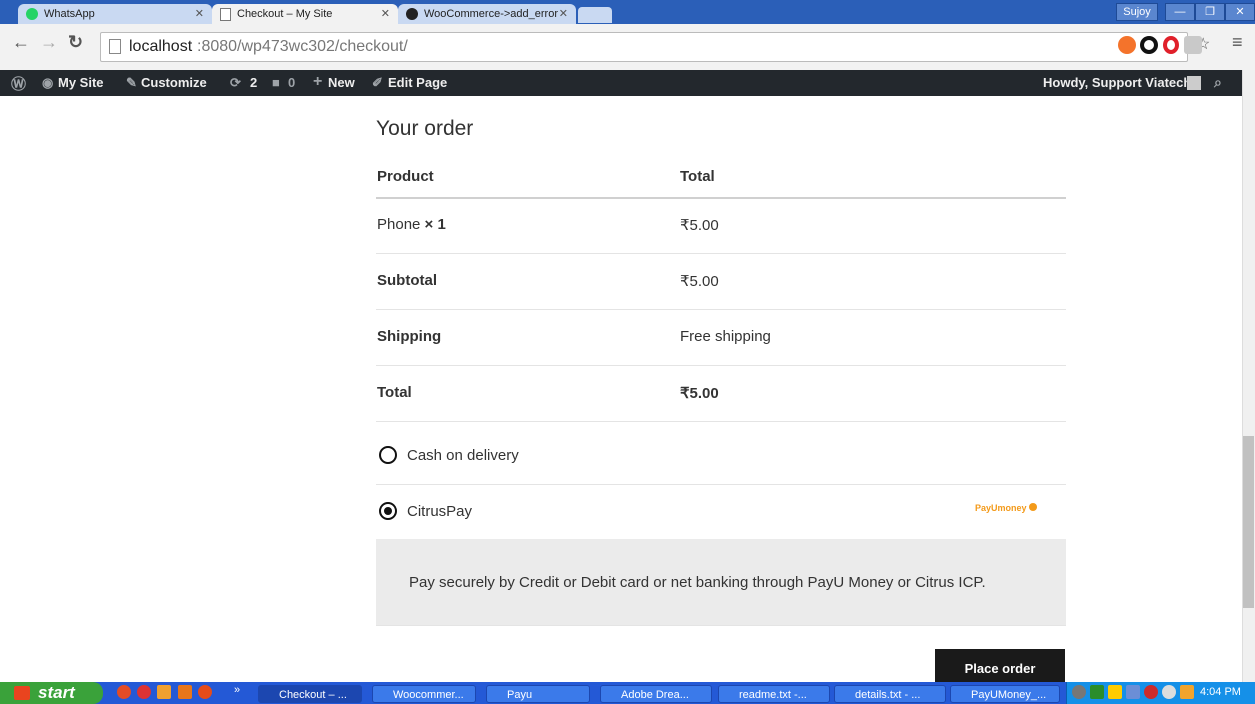  Describe the element at coordinates (699, 393) in the screenshot. I see `total-value: ₹5.00` at that location.